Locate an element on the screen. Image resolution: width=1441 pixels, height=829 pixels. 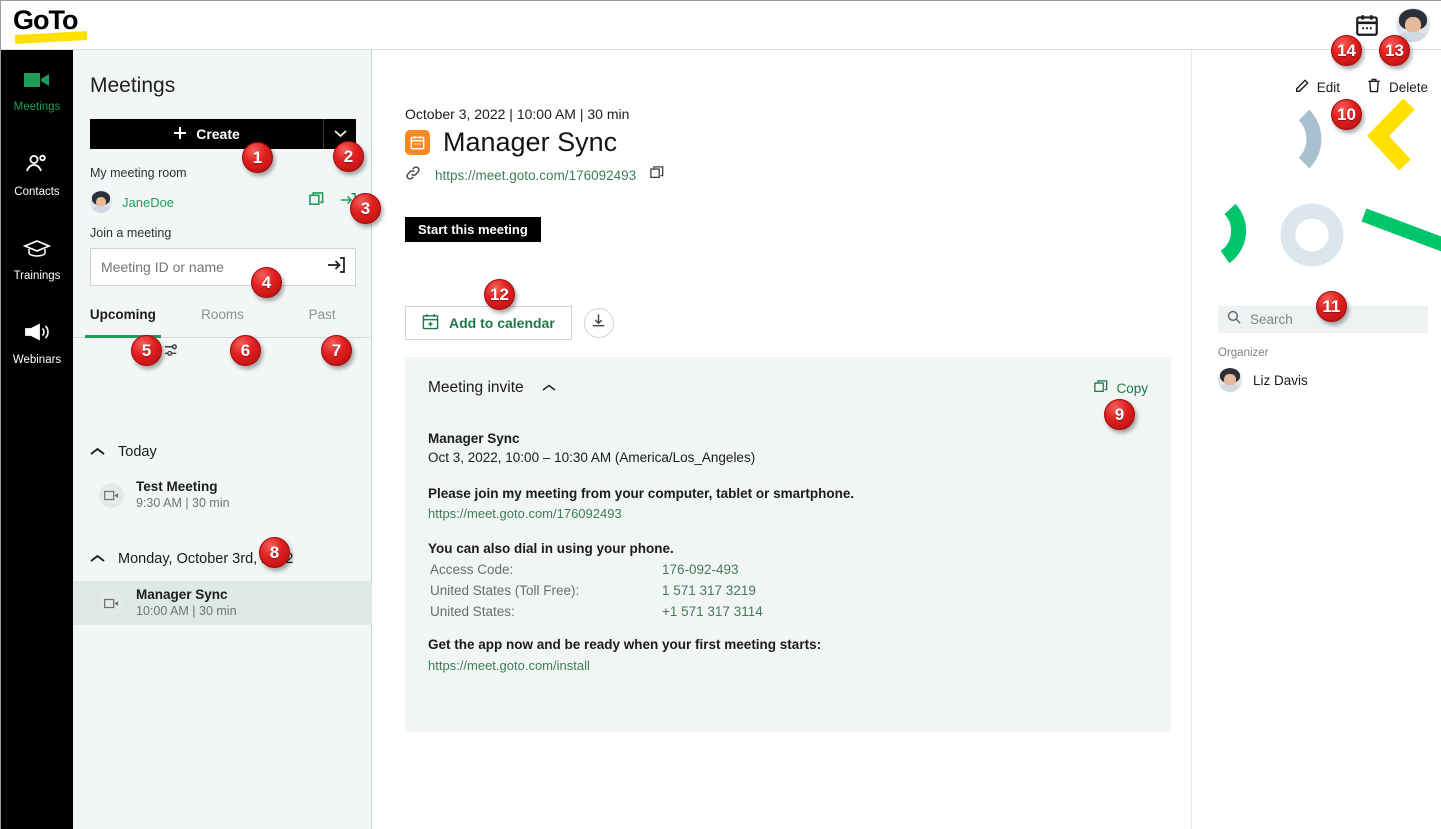
callout-badge-7: 7 is located at coordinates (336, 350).